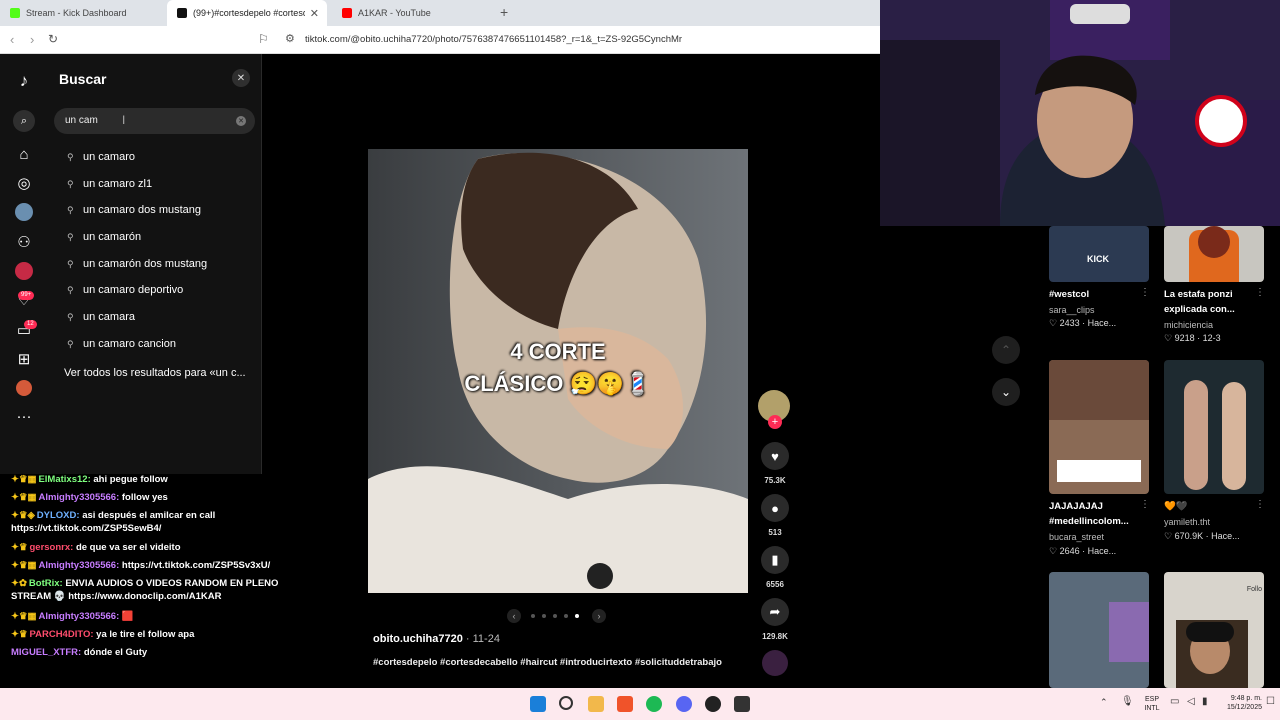 This screenshot has width=1280, height=720. Describe the element at coordinates (1191, 701) in the screenshot. I see `volume-icon: ◁` at that location.